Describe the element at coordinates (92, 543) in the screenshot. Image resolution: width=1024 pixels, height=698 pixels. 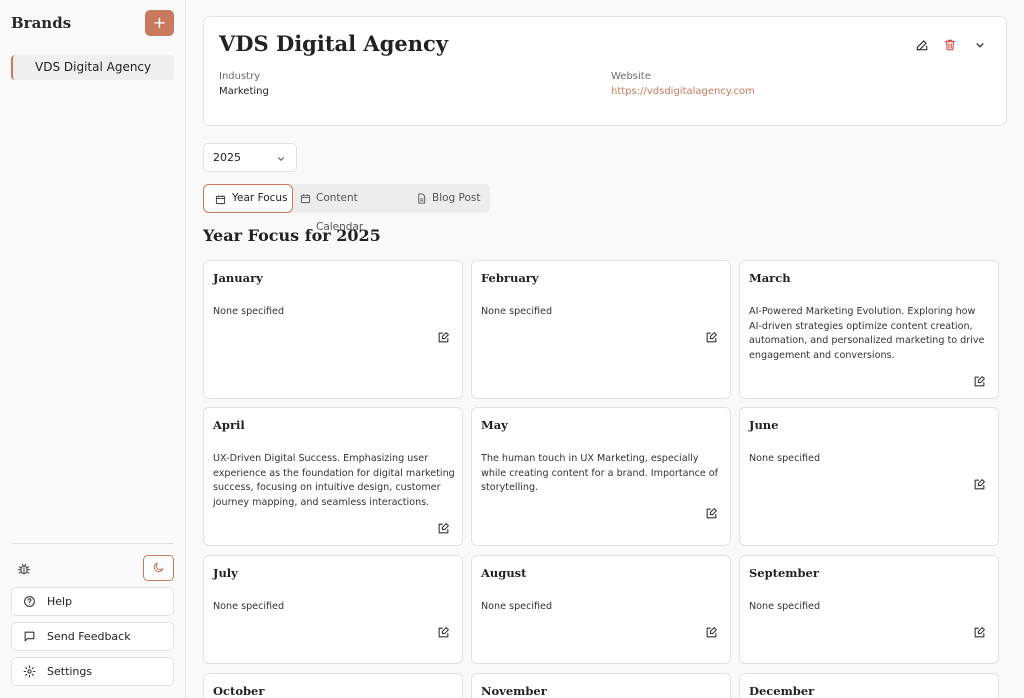
I see `sidebar-divider` at that location.